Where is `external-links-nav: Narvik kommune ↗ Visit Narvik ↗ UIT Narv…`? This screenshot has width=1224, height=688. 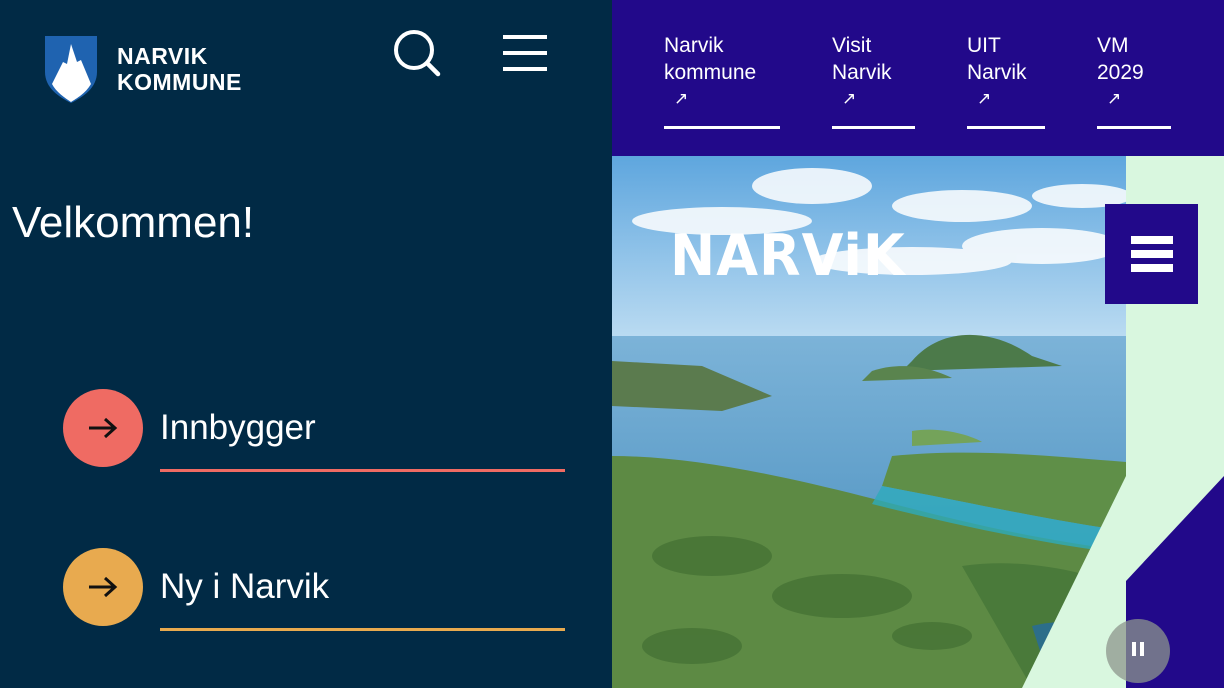
external-links-nav: Narvik kommune ↗ Visit Narvik ↗ UIT Narv… is located at coordinates (918, 78).